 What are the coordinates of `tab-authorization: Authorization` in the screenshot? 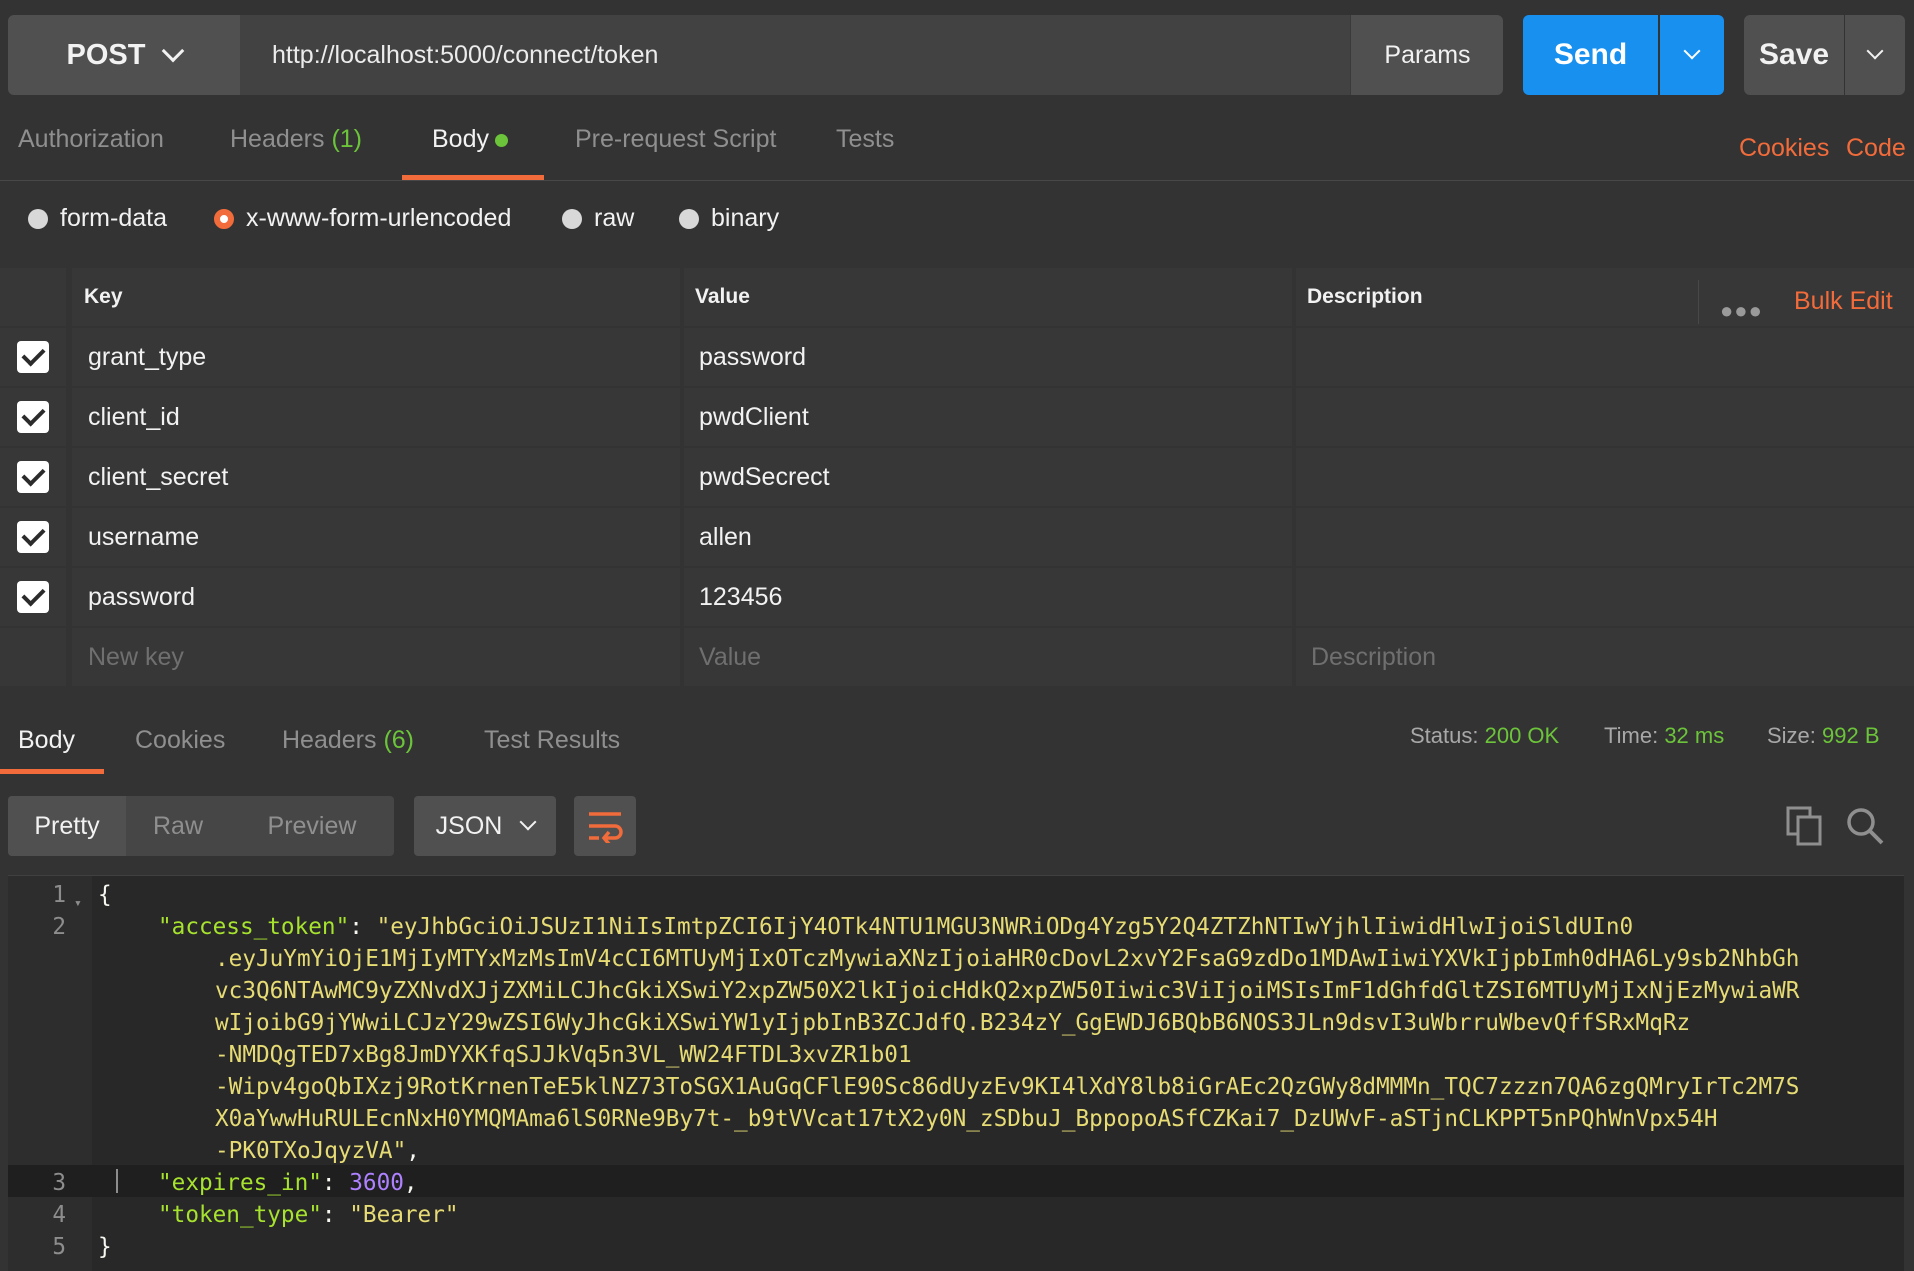 It's located at (91, 139).